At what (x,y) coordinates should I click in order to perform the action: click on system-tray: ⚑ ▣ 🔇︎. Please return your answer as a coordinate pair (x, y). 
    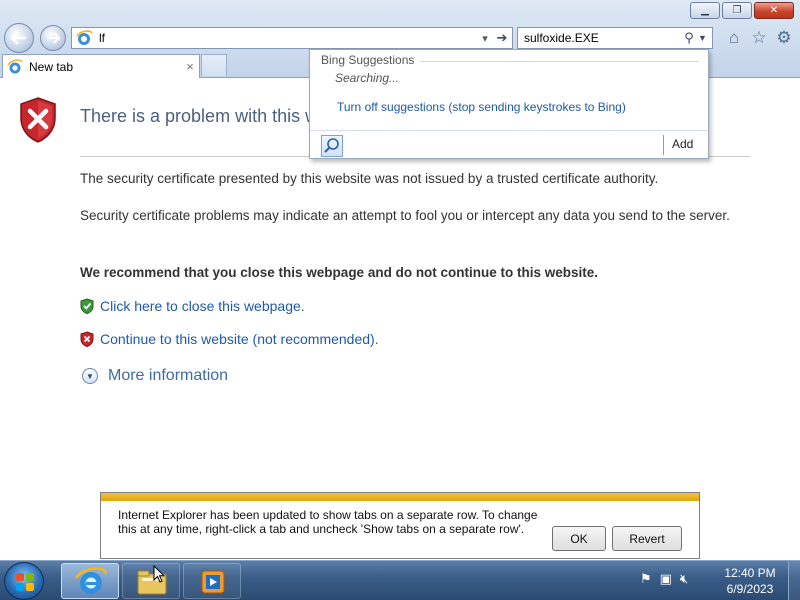
    Looking at the image, I should click on (664, 579).